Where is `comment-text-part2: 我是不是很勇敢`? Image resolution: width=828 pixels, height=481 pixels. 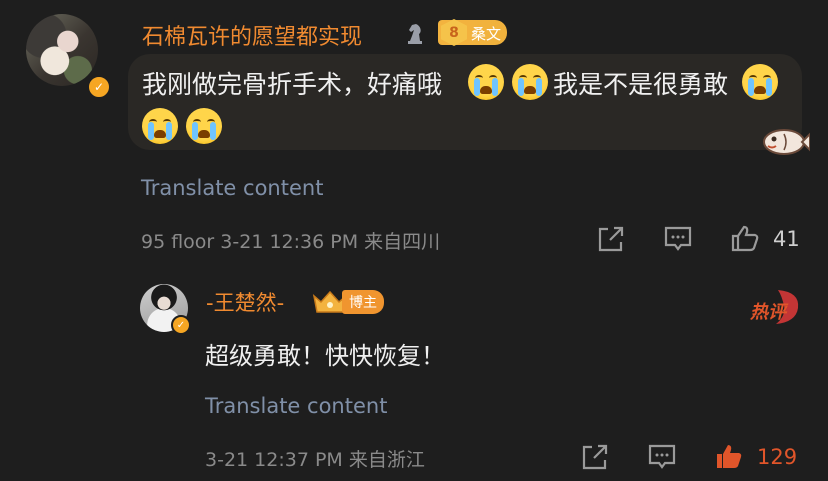
comment-text-part2: 我是不是很勇敢 is located at coordinates (641, 84).